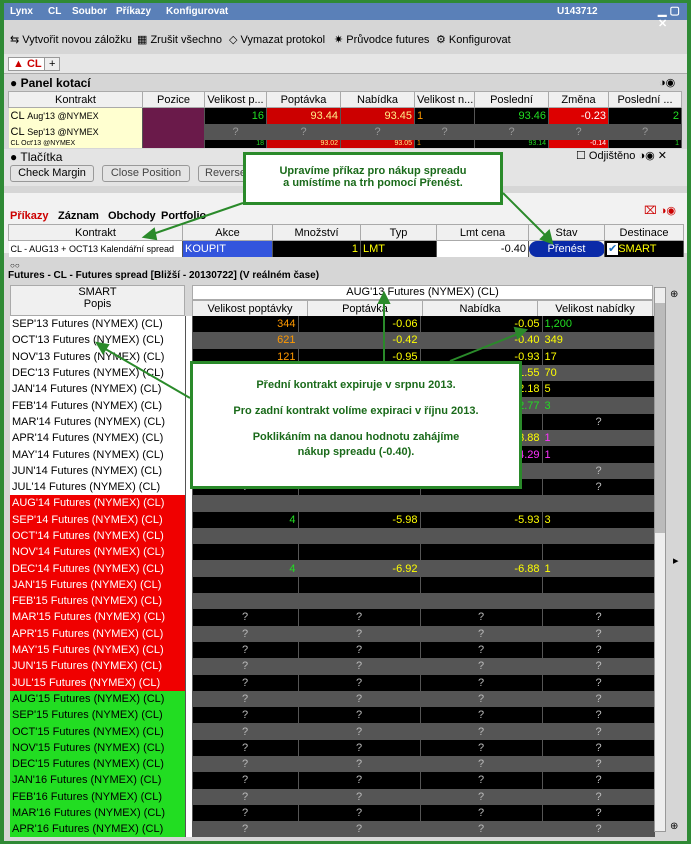 This screenshot has width=691, height=844. What do you see at coordinates (196, 219) in the screenshot?
I see `arrow-to-contract` at bounding box center [196, 219].